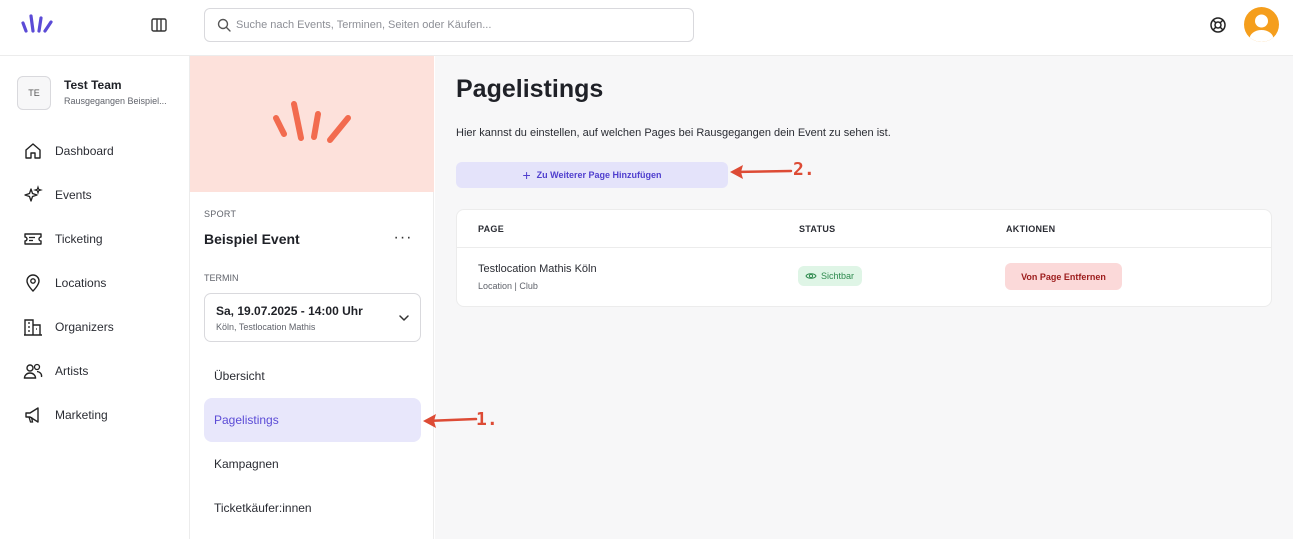 The width and height of the screenshot is (1293, 539). What do you see at coordinates (72, 371) in the screenshot?
I see `sidebar-item-label: Artists` at bounding box center [72, 371].